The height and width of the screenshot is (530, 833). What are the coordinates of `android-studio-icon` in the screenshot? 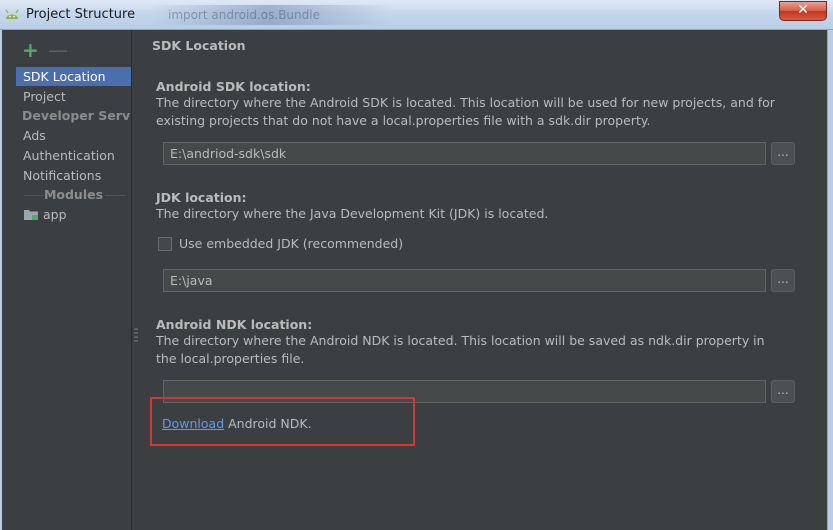 It's located at (12, 14).